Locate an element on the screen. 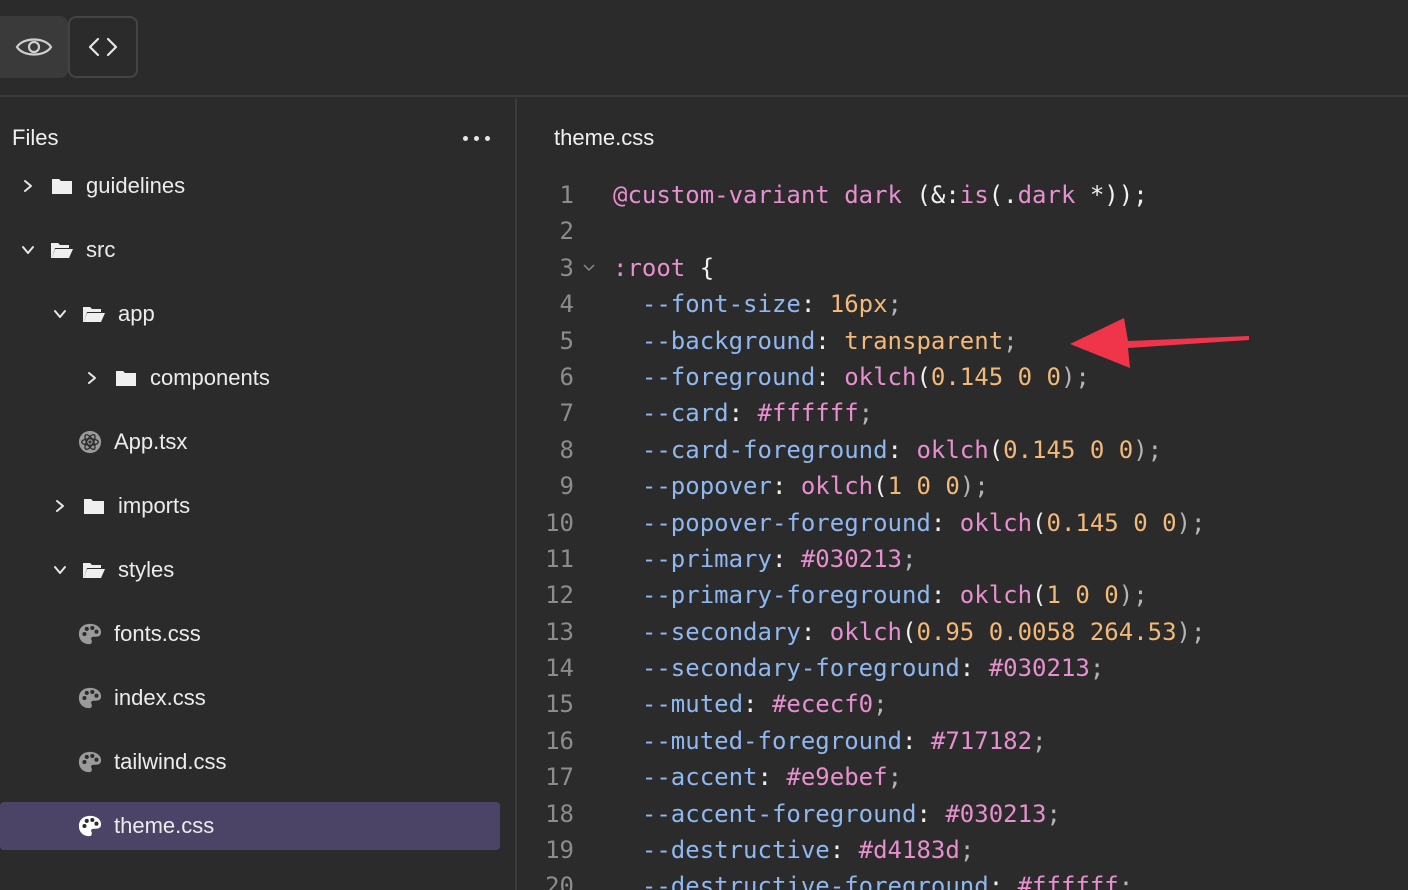  file-tree-item-label: styles is located at coordinates (146, 569).